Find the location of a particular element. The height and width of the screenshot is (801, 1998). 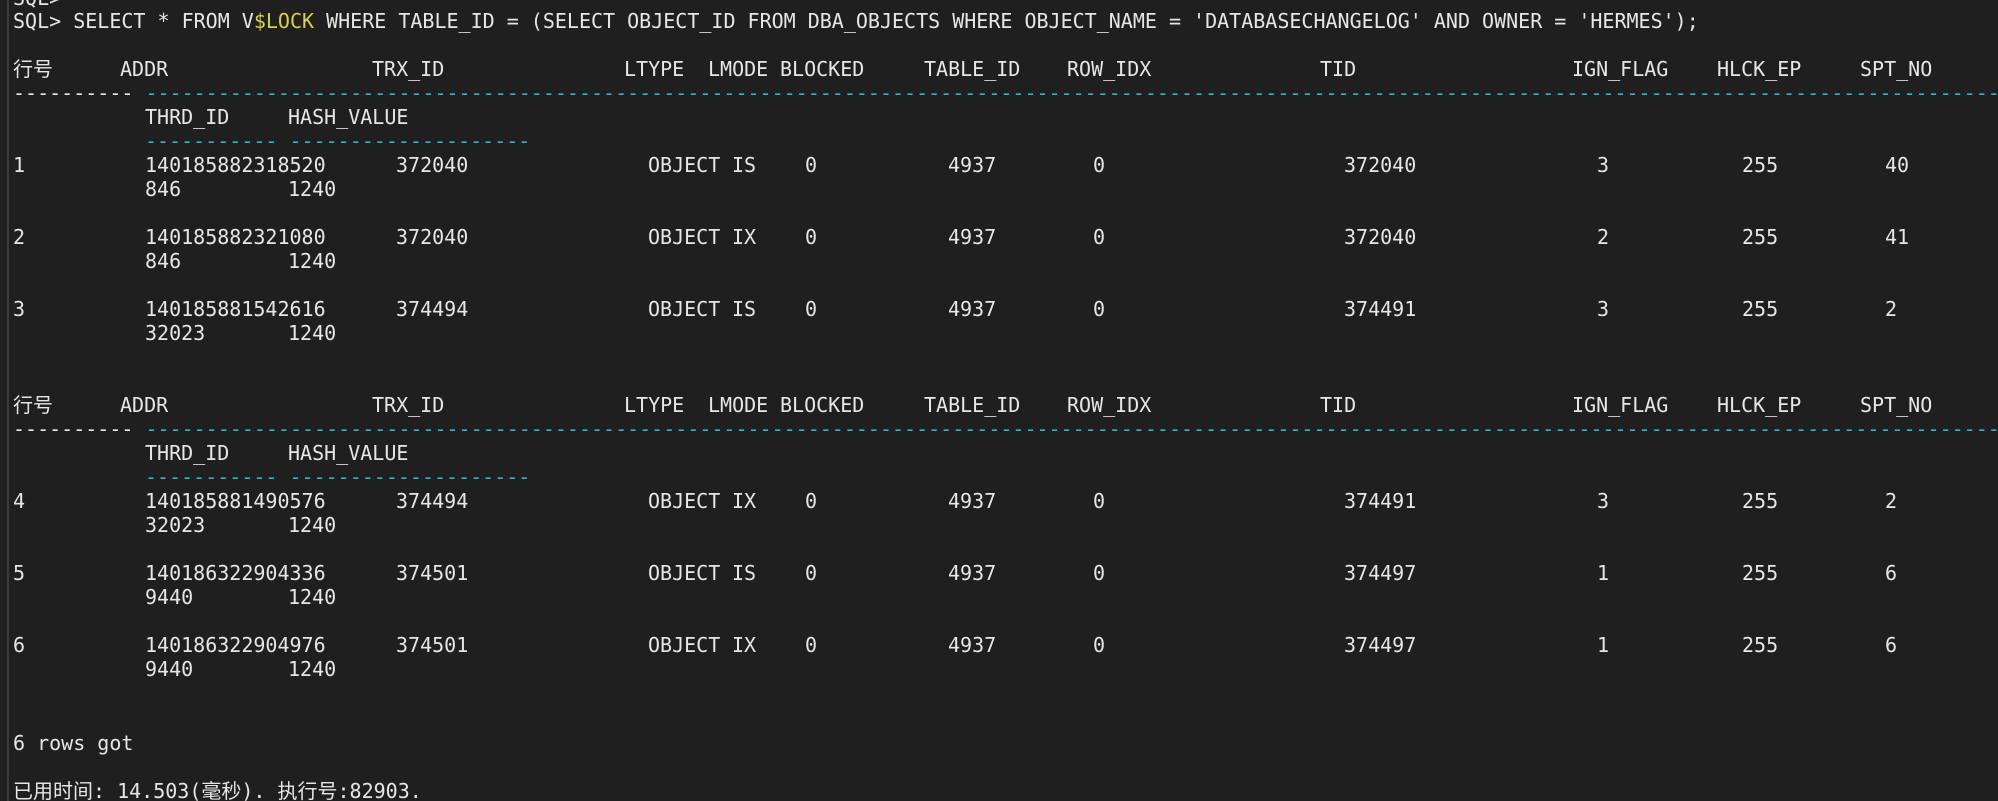

cell-spt-no: 41 is located at coordinates (1897, 237).